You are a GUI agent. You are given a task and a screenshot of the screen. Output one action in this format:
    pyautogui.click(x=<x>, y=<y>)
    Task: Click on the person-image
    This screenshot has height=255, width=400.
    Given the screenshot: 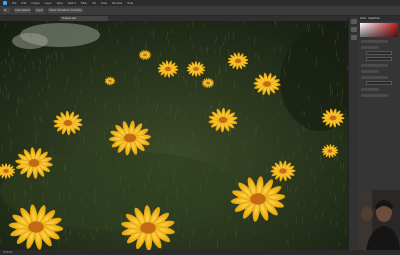 What is the action you would take?
    pyautogui.click(x=379, y=220)
    